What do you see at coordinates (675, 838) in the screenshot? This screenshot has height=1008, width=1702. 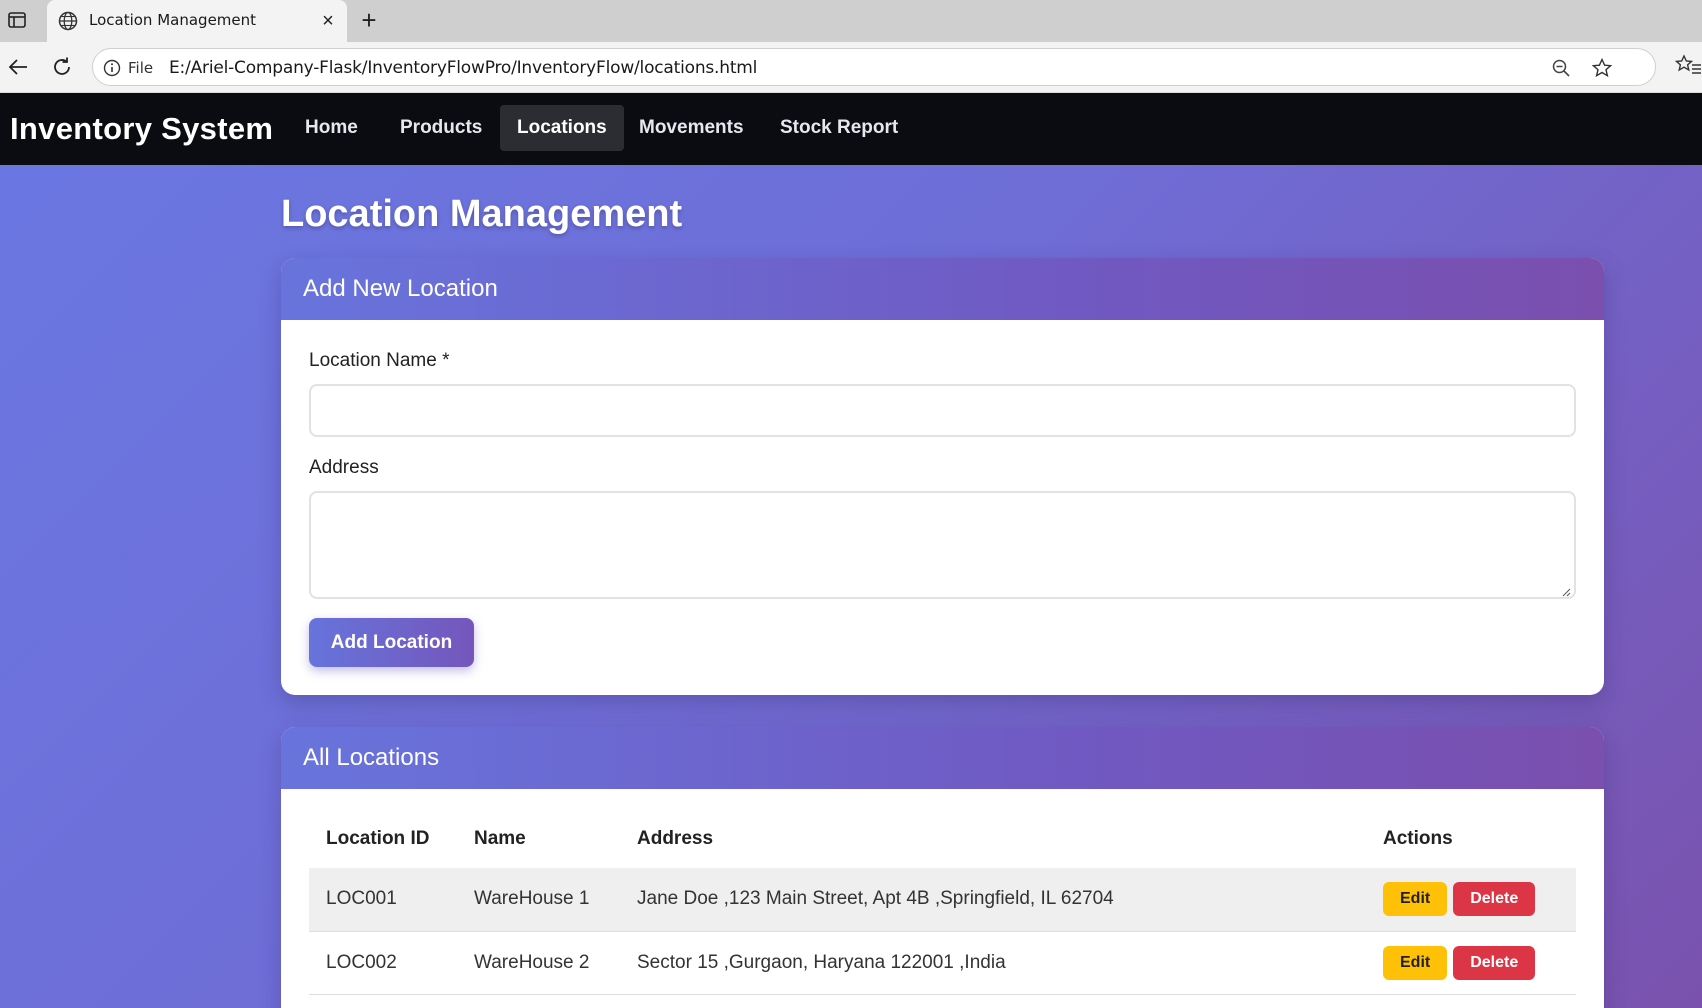 I see `column-header-address: Address` at bounding box center [675, 838].